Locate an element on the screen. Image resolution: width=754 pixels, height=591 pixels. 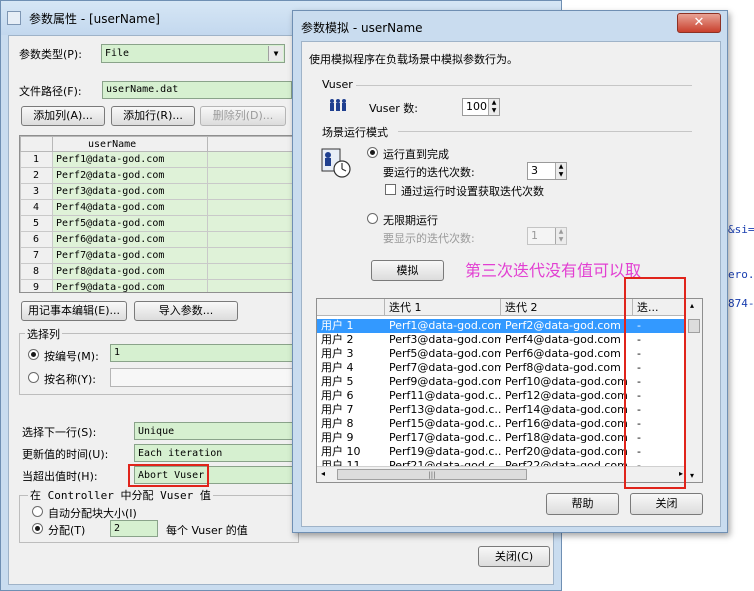
next-row-label: 选择下一行(S): is located at coordinates (59, 432).